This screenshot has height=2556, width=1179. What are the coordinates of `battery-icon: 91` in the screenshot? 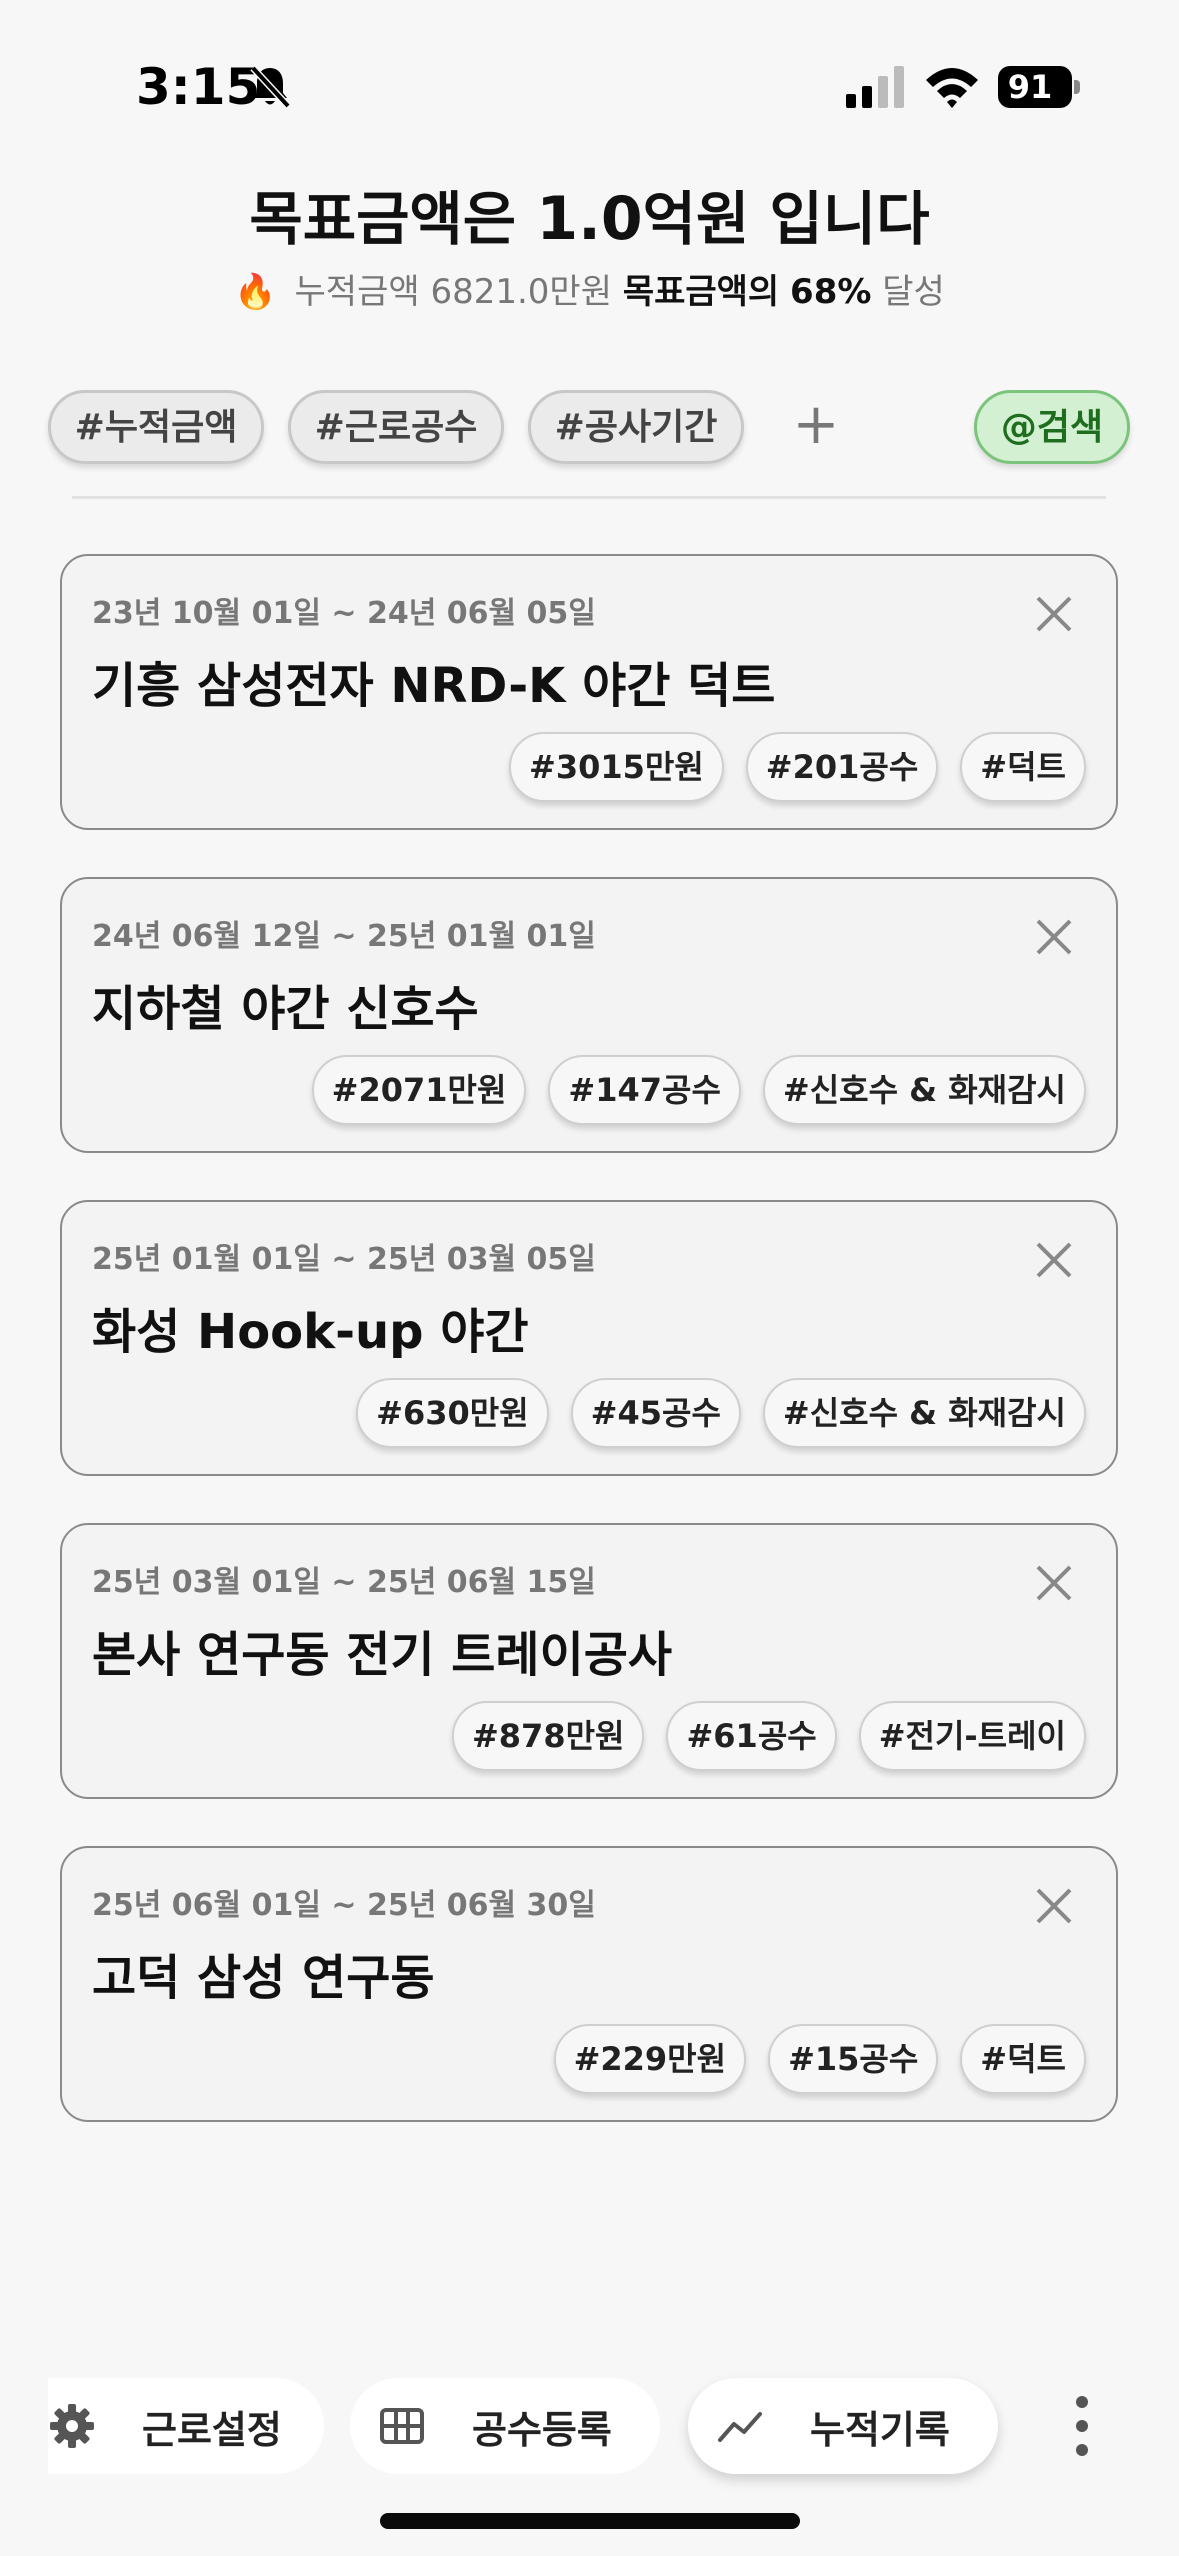 It's located at (1039, 87).